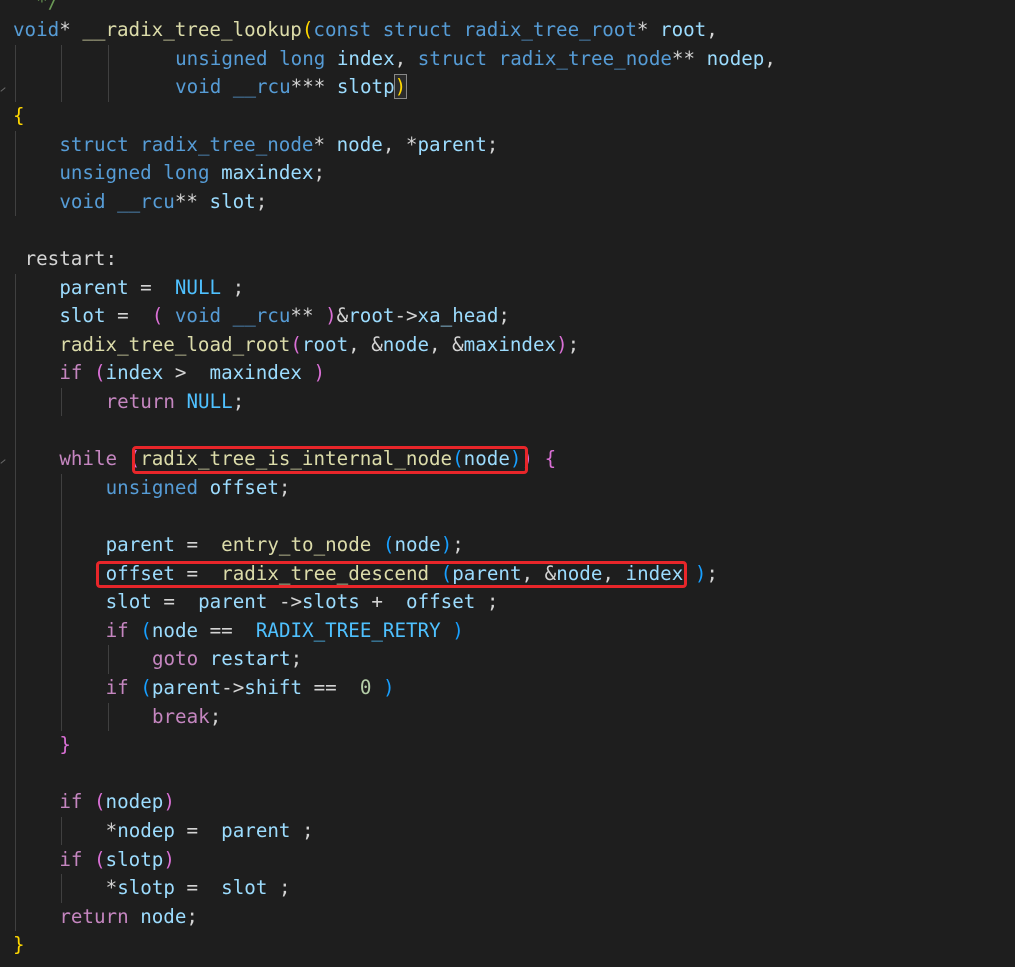 Image resolution: width=1015 pixels, height=967 pixels. What do you see at coordinates (175, 402) in the screenshot?
I see `code-line: return NULL;` at bounding box center [175, 402].